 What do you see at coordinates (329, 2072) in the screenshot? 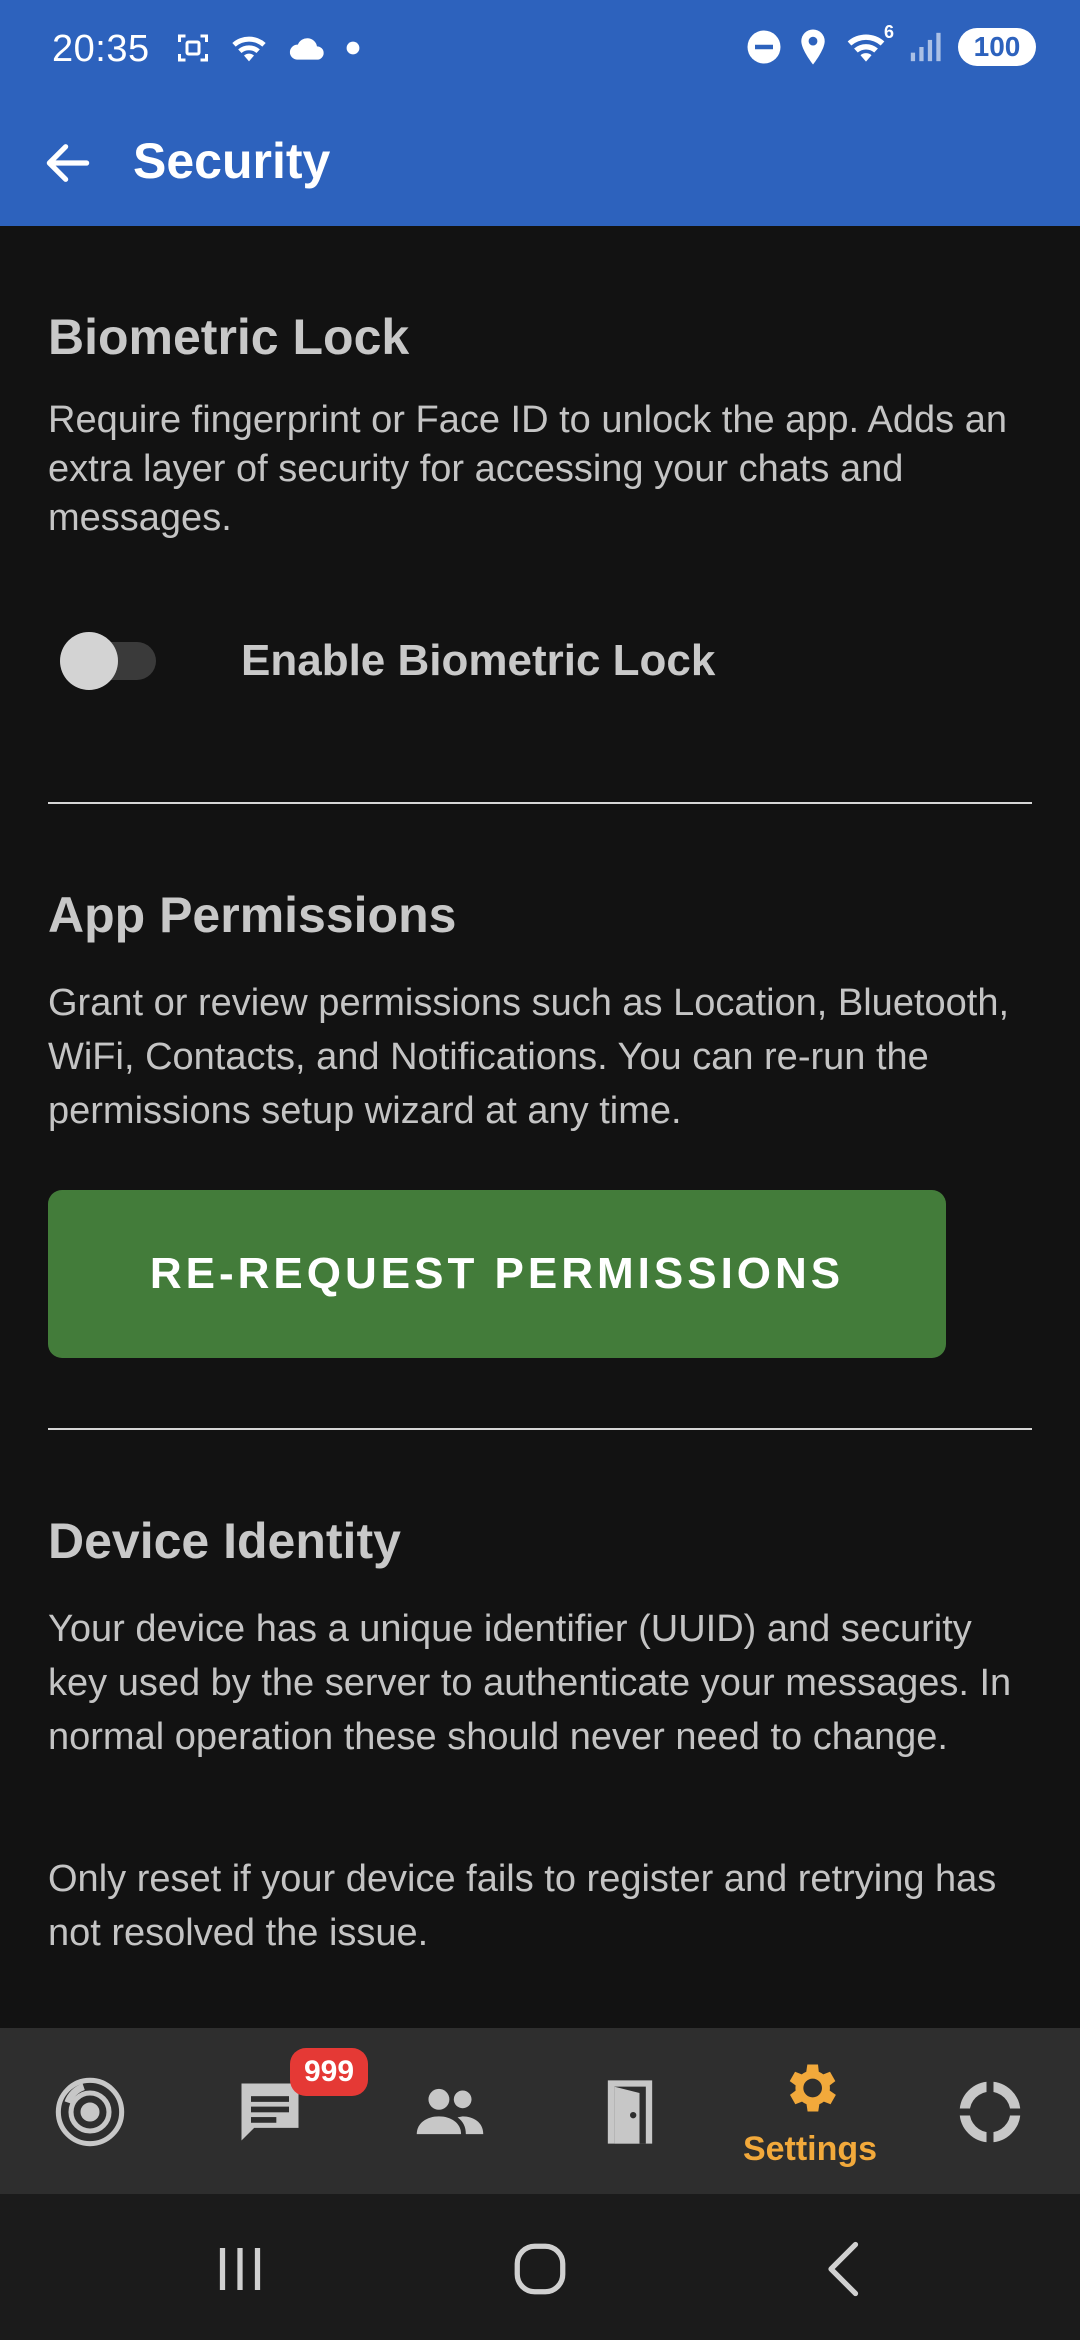
I see `unread-badge: 999` at bounding box center [329, 2072].